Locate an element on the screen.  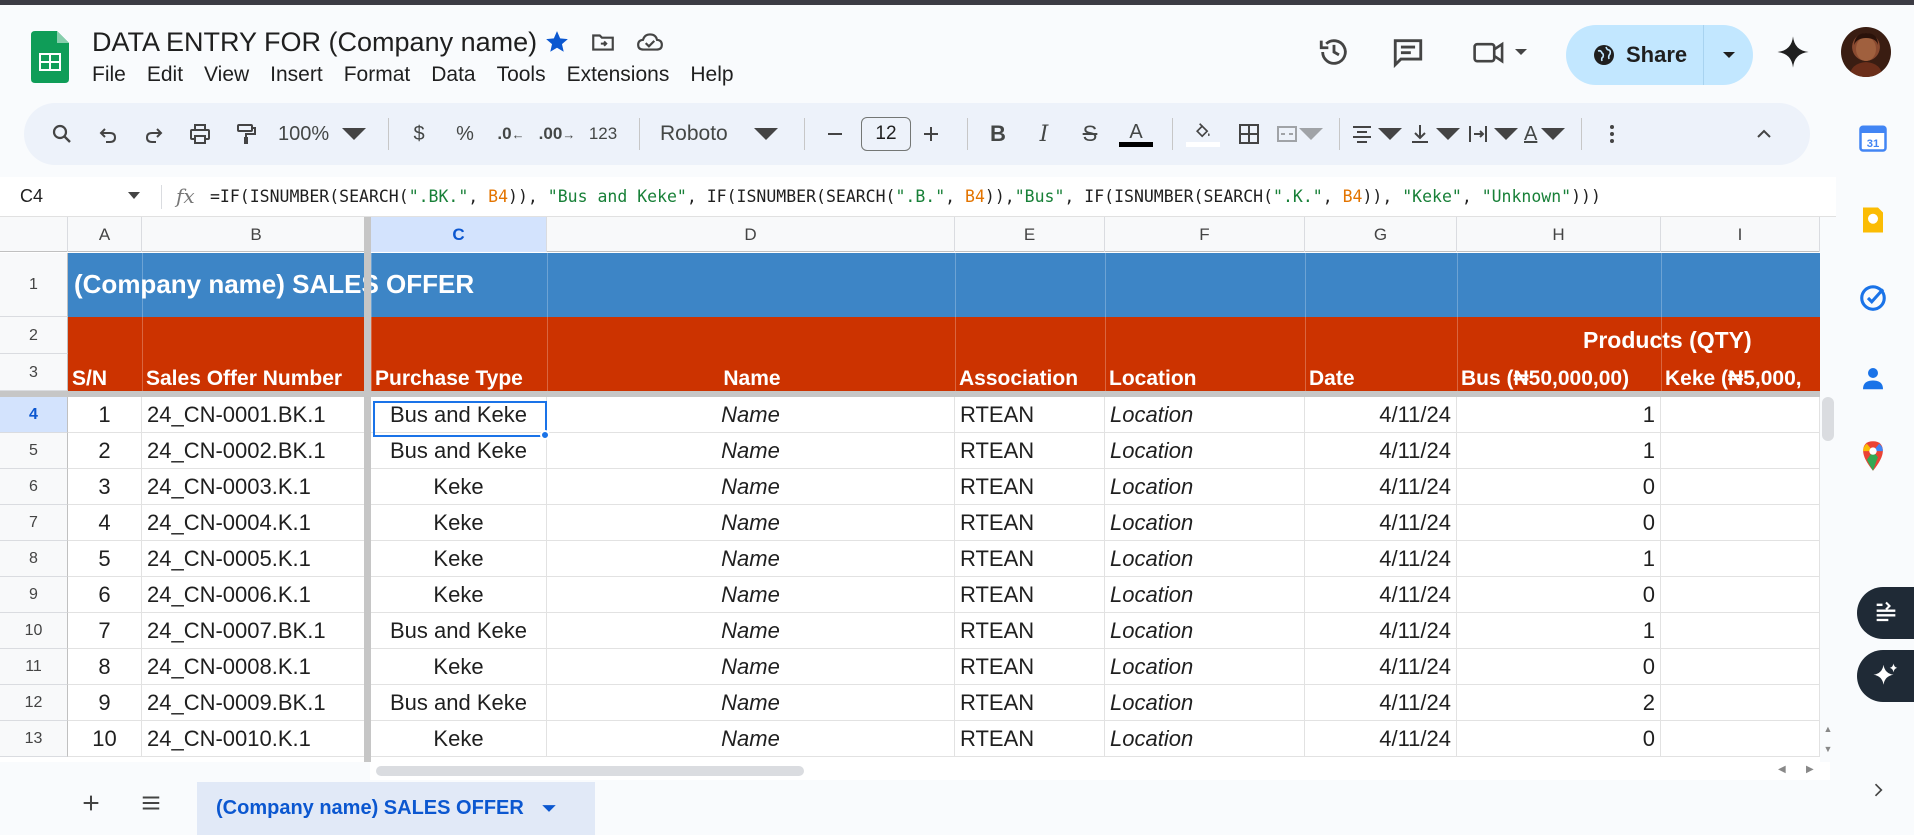
comments-icon is located at coordinates (1408, 54).